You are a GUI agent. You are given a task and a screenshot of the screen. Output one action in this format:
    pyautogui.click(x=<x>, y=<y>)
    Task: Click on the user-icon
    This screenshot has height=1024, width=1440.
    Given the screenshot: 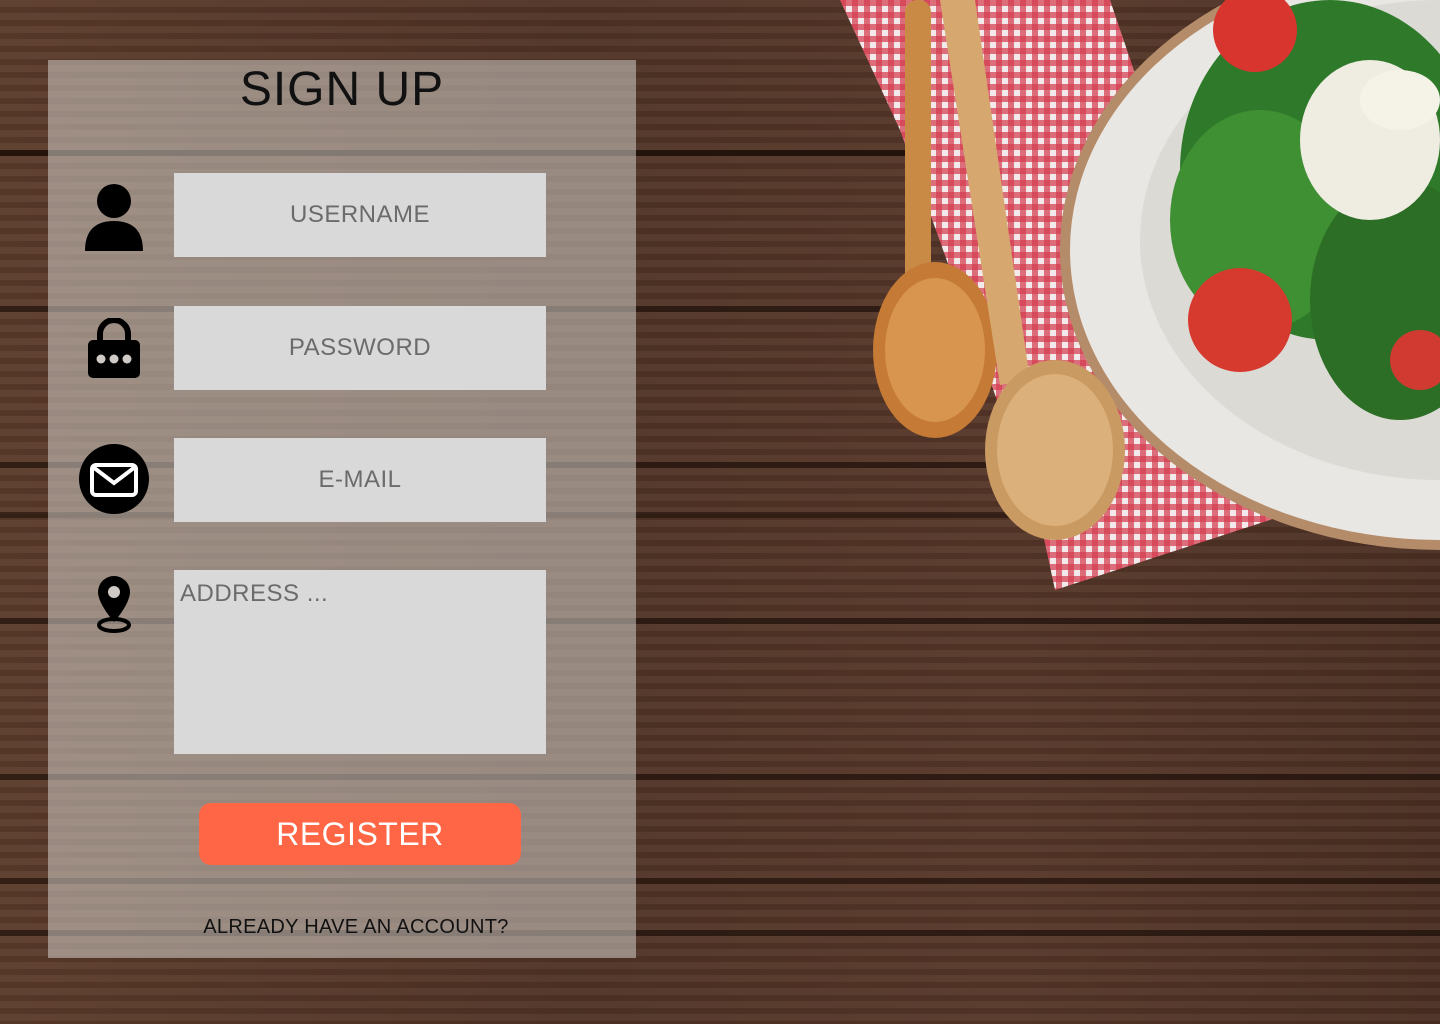 What is the action you would take?
    pyautogui.click(x=114, y=217)
    